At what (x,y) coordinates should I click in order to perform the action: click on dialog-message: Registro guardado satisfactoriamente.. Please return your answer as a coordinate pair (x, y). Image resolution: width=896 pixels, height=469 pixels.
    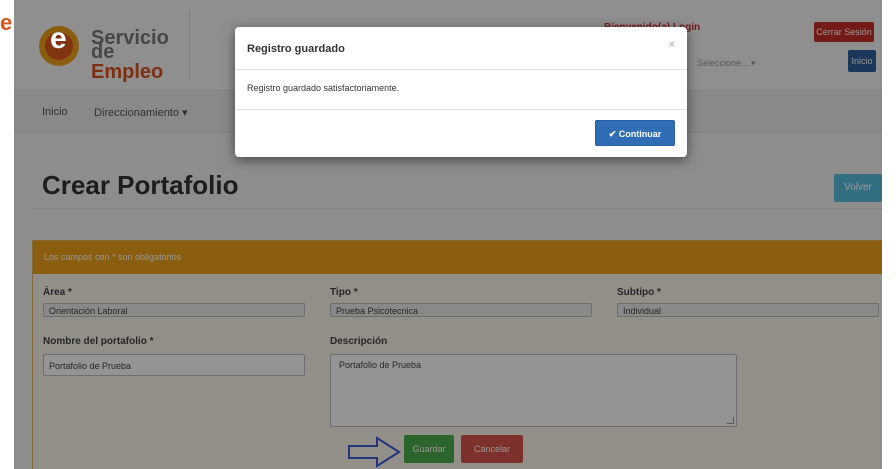
    Looking at the image, I should click on (323, 88).